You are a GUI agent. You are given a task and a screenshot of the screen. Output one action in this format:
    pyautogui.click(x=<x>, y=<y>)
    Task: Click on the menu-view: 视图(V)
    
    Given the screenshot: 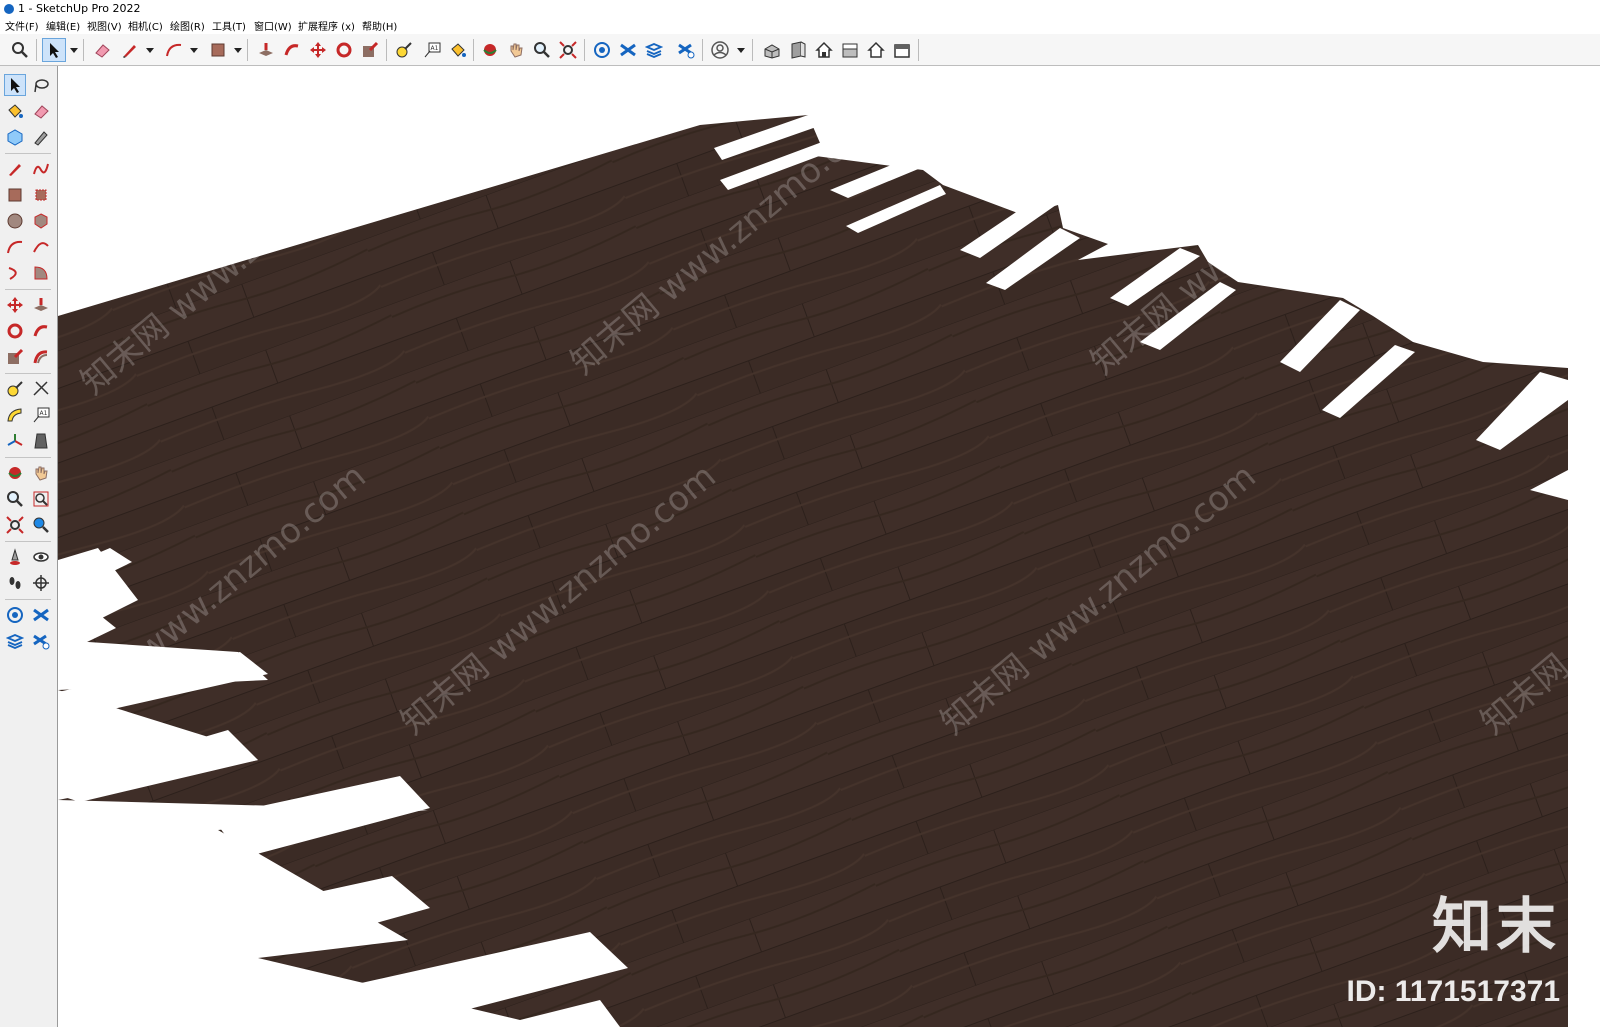 What is the action you would take?
    pyautogui.click(x=104, y=25)
    